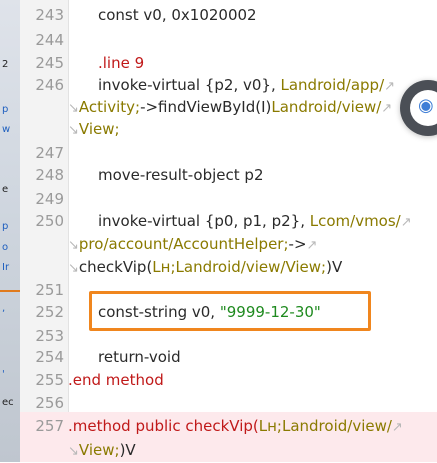 This screenshot has width=437, height=463. What do you see at coordinates (10, 231) in the screenshot?
I see `background-app-strip: 2 p w e p o Ir , ' ec` at bounding box center [10, 231].